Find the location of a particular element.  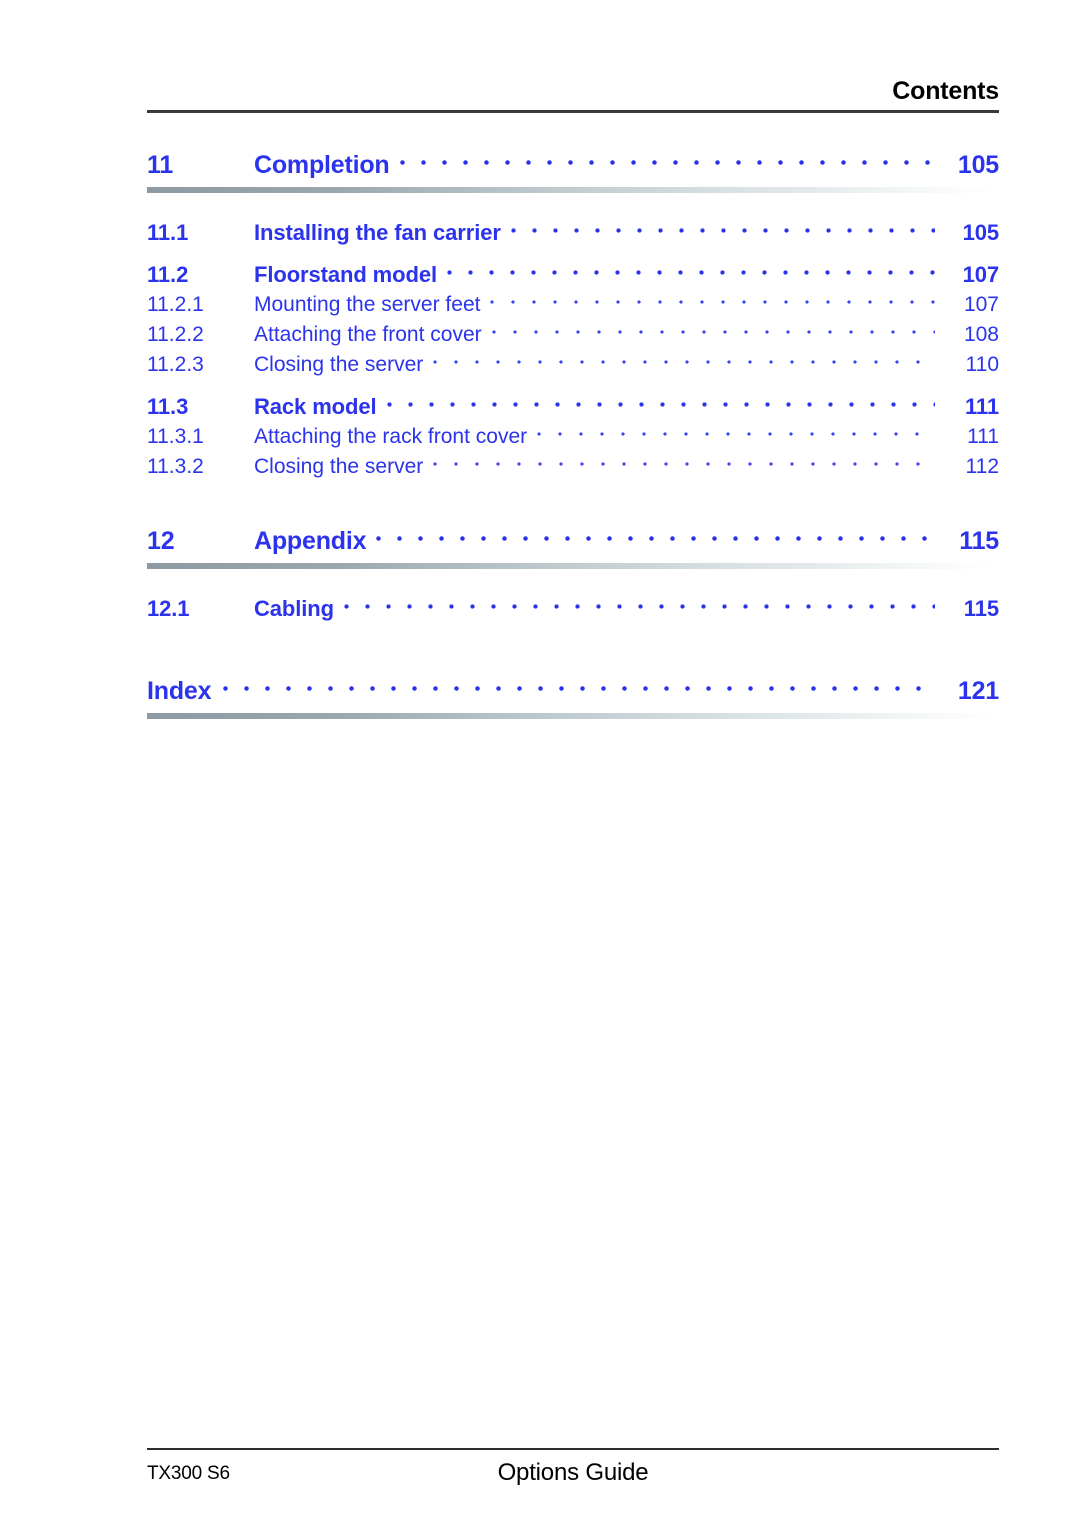

toc-entry-page-number: 112 is located at coordinates (982, 466).